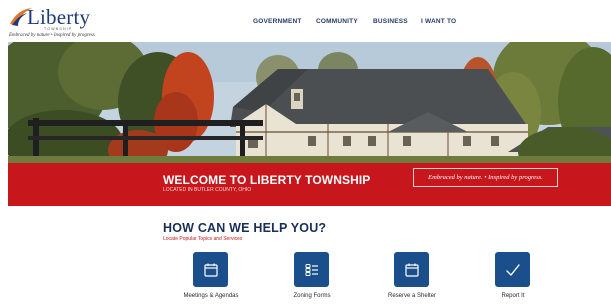  Describe the element at coordinates (267, 180) in the screenshot. I see `welcome-title: WELCOME TO LIBERTY TOWNSHIP` at that location.